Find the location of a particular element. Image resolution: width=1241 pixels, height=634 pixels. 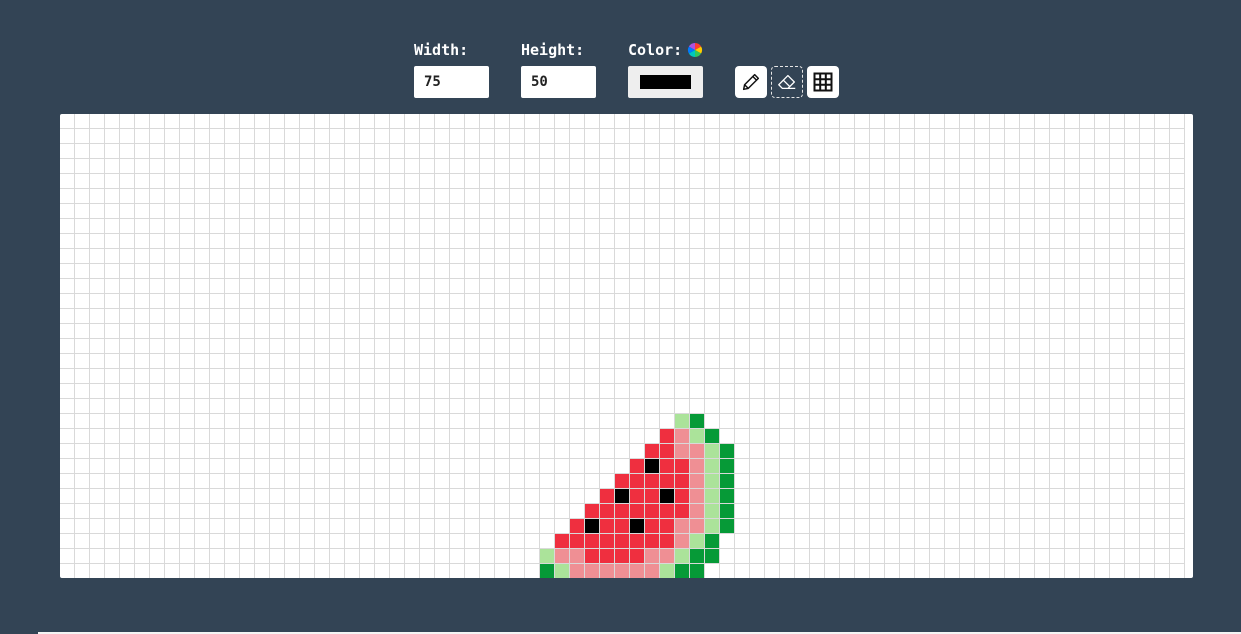

pencil-icon is located at coordinates (751, 82).